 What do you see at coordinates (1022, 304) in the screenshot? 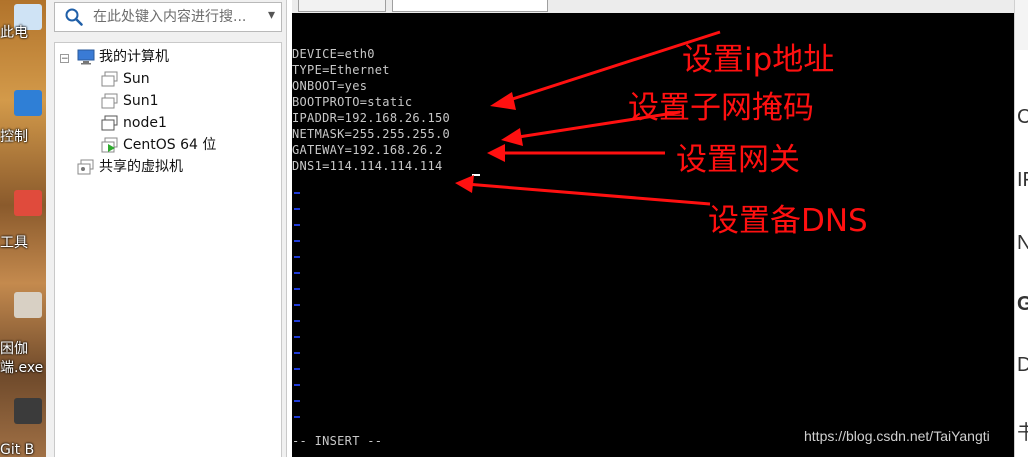
I see `right-panel-char: G` at bounding box center [1022, 304].